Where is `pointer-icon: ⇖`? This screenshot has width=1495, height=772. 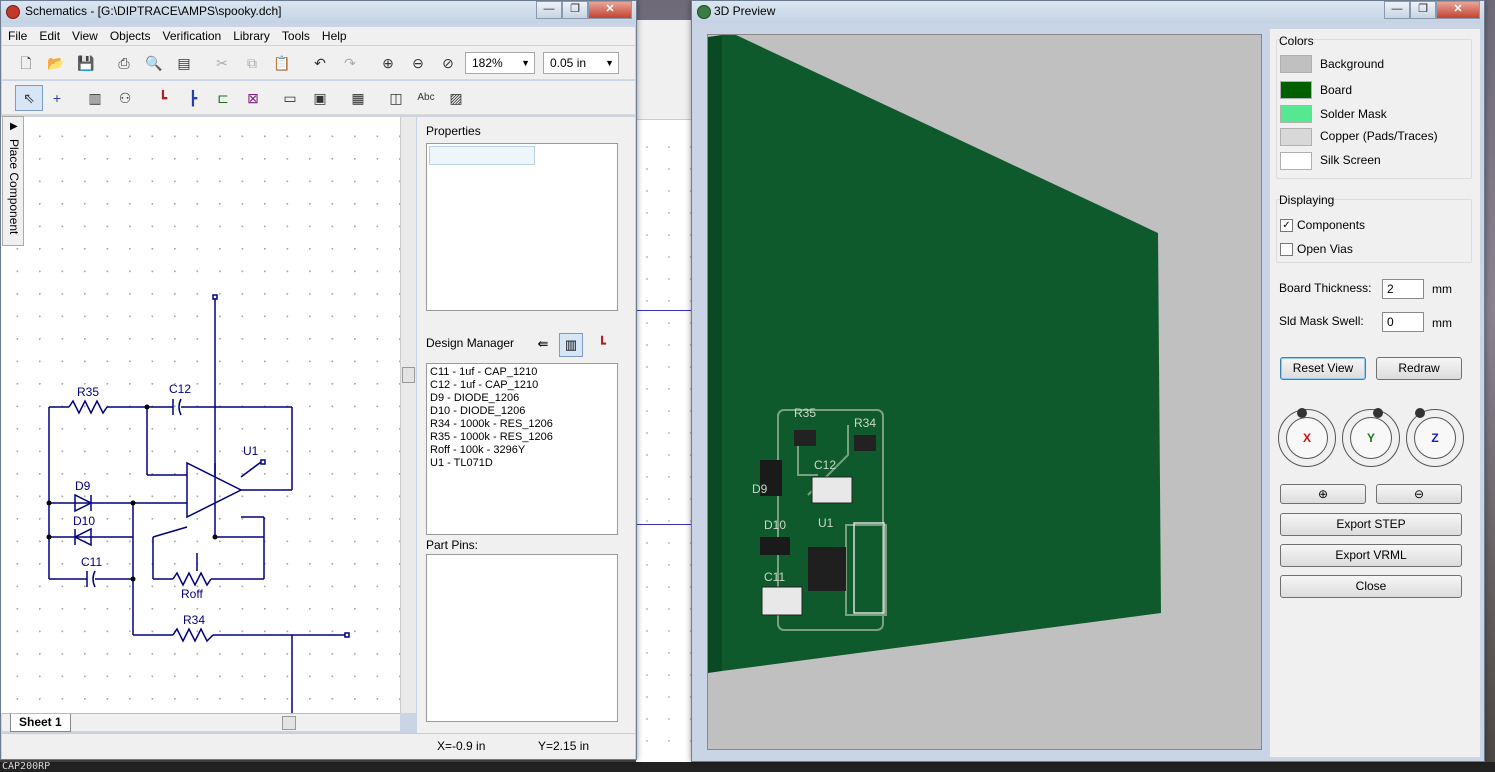
pointer-icon: ⇖ is located at coordinates (29, 98).